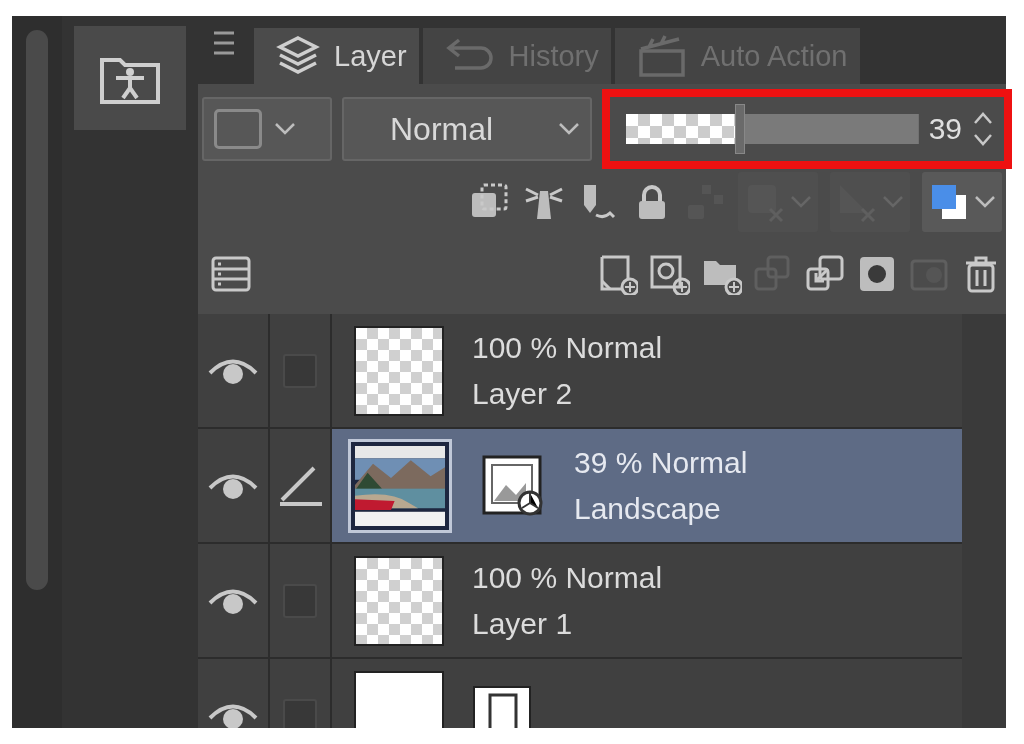 This screenshot has height=744, width=1024. What do you see at coordinates (523, 623) in the screenshot?
I see `layer-name: Layer 1` at bounding box center [523, 623].